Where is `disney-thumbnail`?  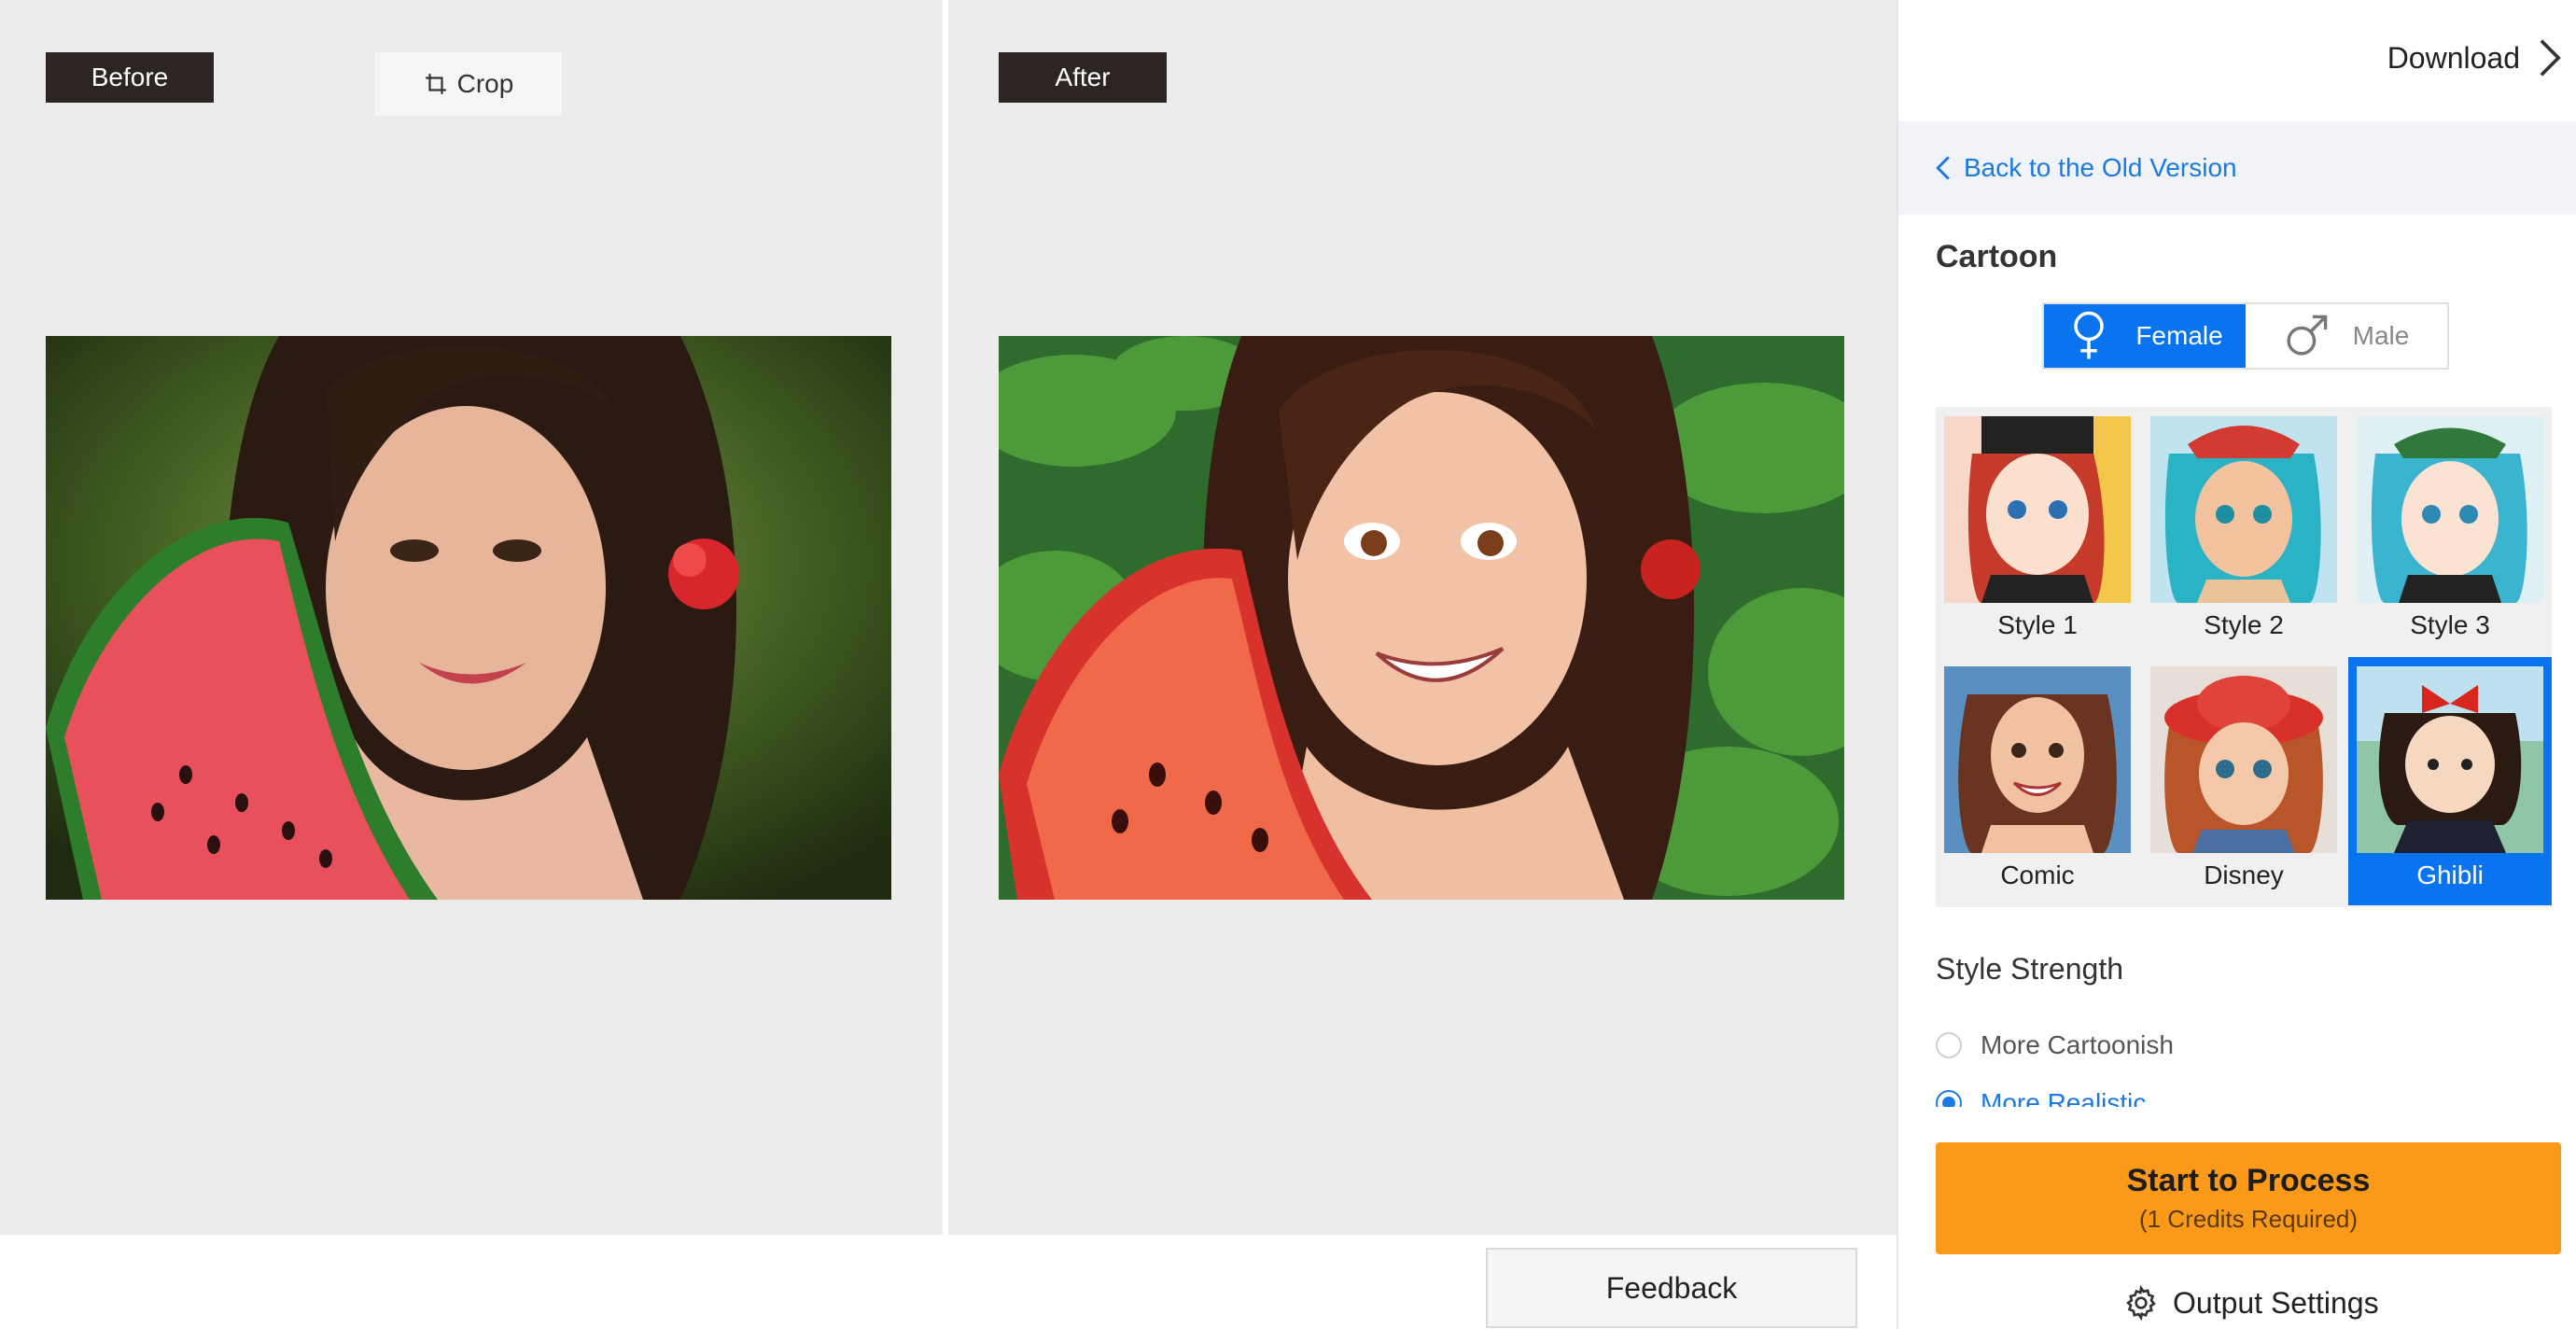 disney-thumbnail is located at coordinates (2243, 759).